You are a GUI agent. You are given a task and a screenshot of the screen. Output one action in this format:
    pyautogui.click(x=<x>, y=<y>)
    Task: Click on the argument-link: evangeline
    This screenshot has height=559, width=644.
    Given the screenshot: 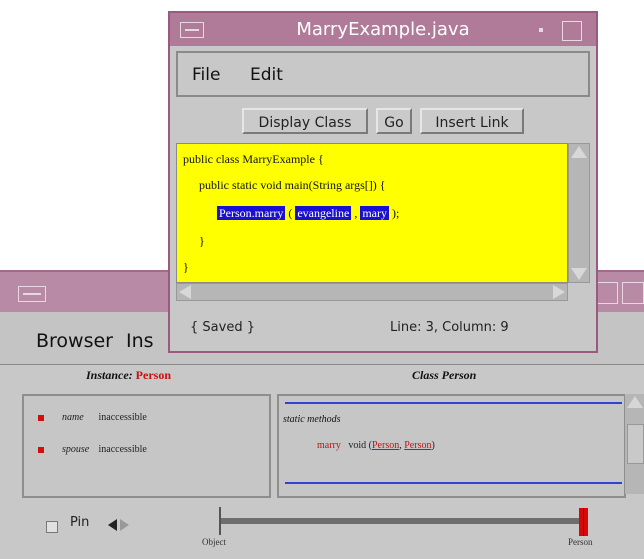 What is the action you would take?
    pyautogui.click(x=323, y=213)
    